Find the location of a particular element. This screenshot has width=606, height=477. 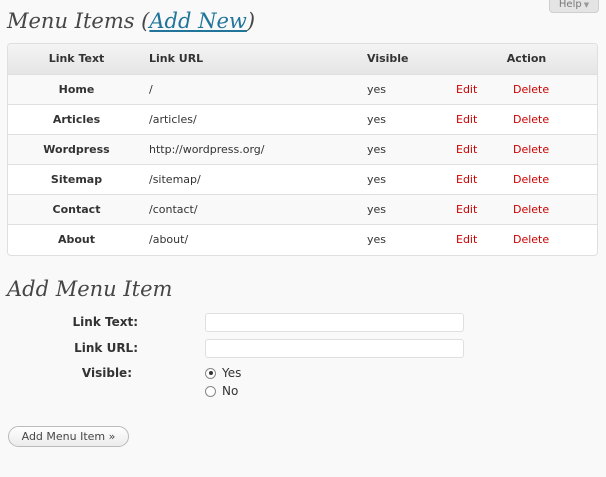

table-row: About /about/ yes Edit Delete is located at coordinates (302, 239).